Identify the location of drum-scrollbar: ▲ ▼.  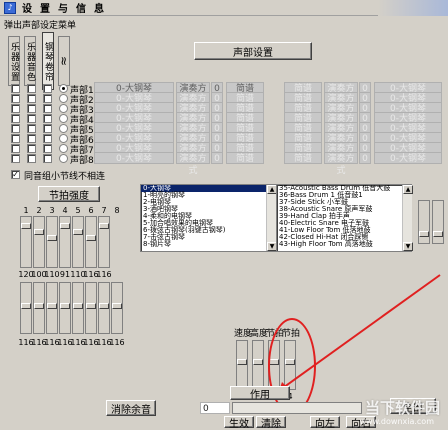
(407, 218).